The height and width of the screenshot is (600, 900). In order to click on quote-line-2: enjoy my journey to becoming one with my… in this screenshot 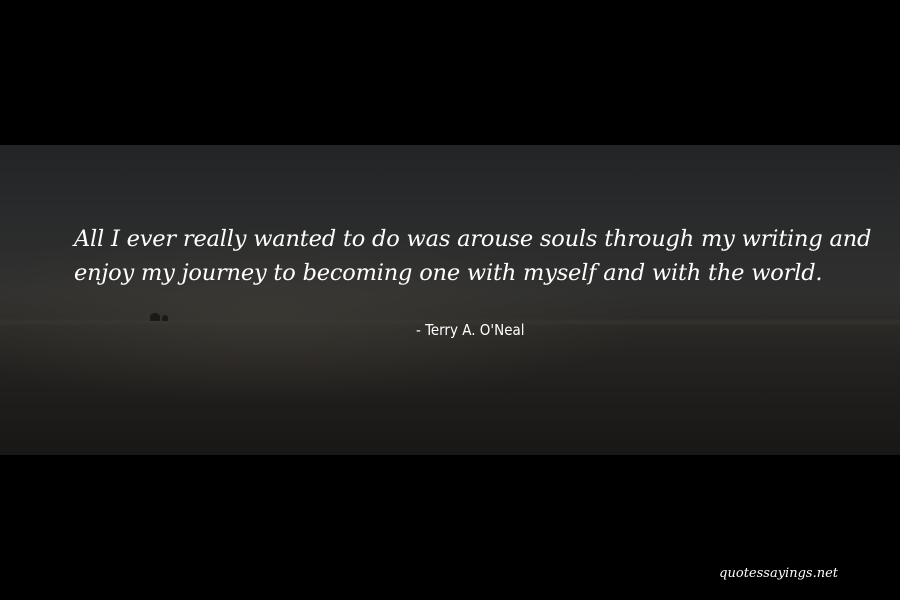, I will do `click(448, 273)`.